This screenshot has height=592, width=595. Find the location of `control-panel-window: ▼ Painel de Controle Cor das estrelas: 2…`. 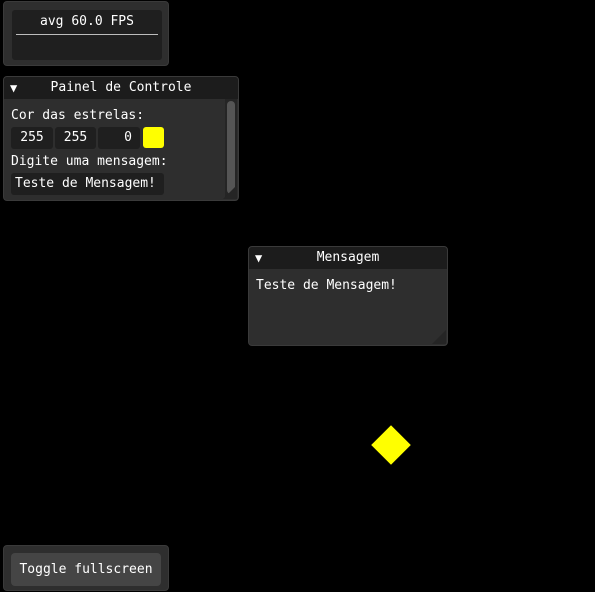

control-panel-window: ▼ Painel de Controle Cor das estrelas: 2… is located at coordinates (121, 138).